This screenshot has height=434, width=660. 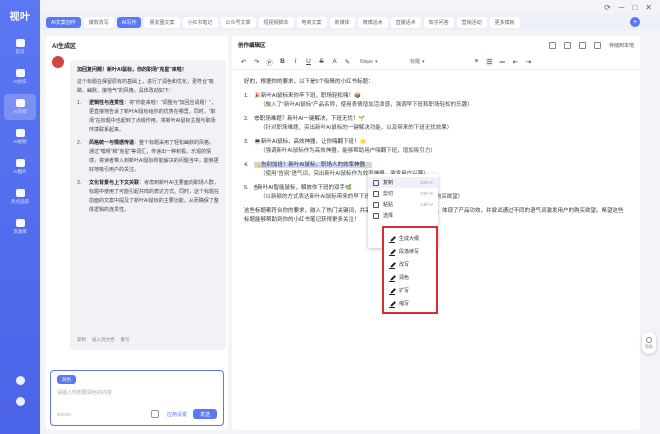 What do you see at coordinates (256, 62) in the screenshot?
I see `redo-icon: ↷` at bounding box center [256, 62].